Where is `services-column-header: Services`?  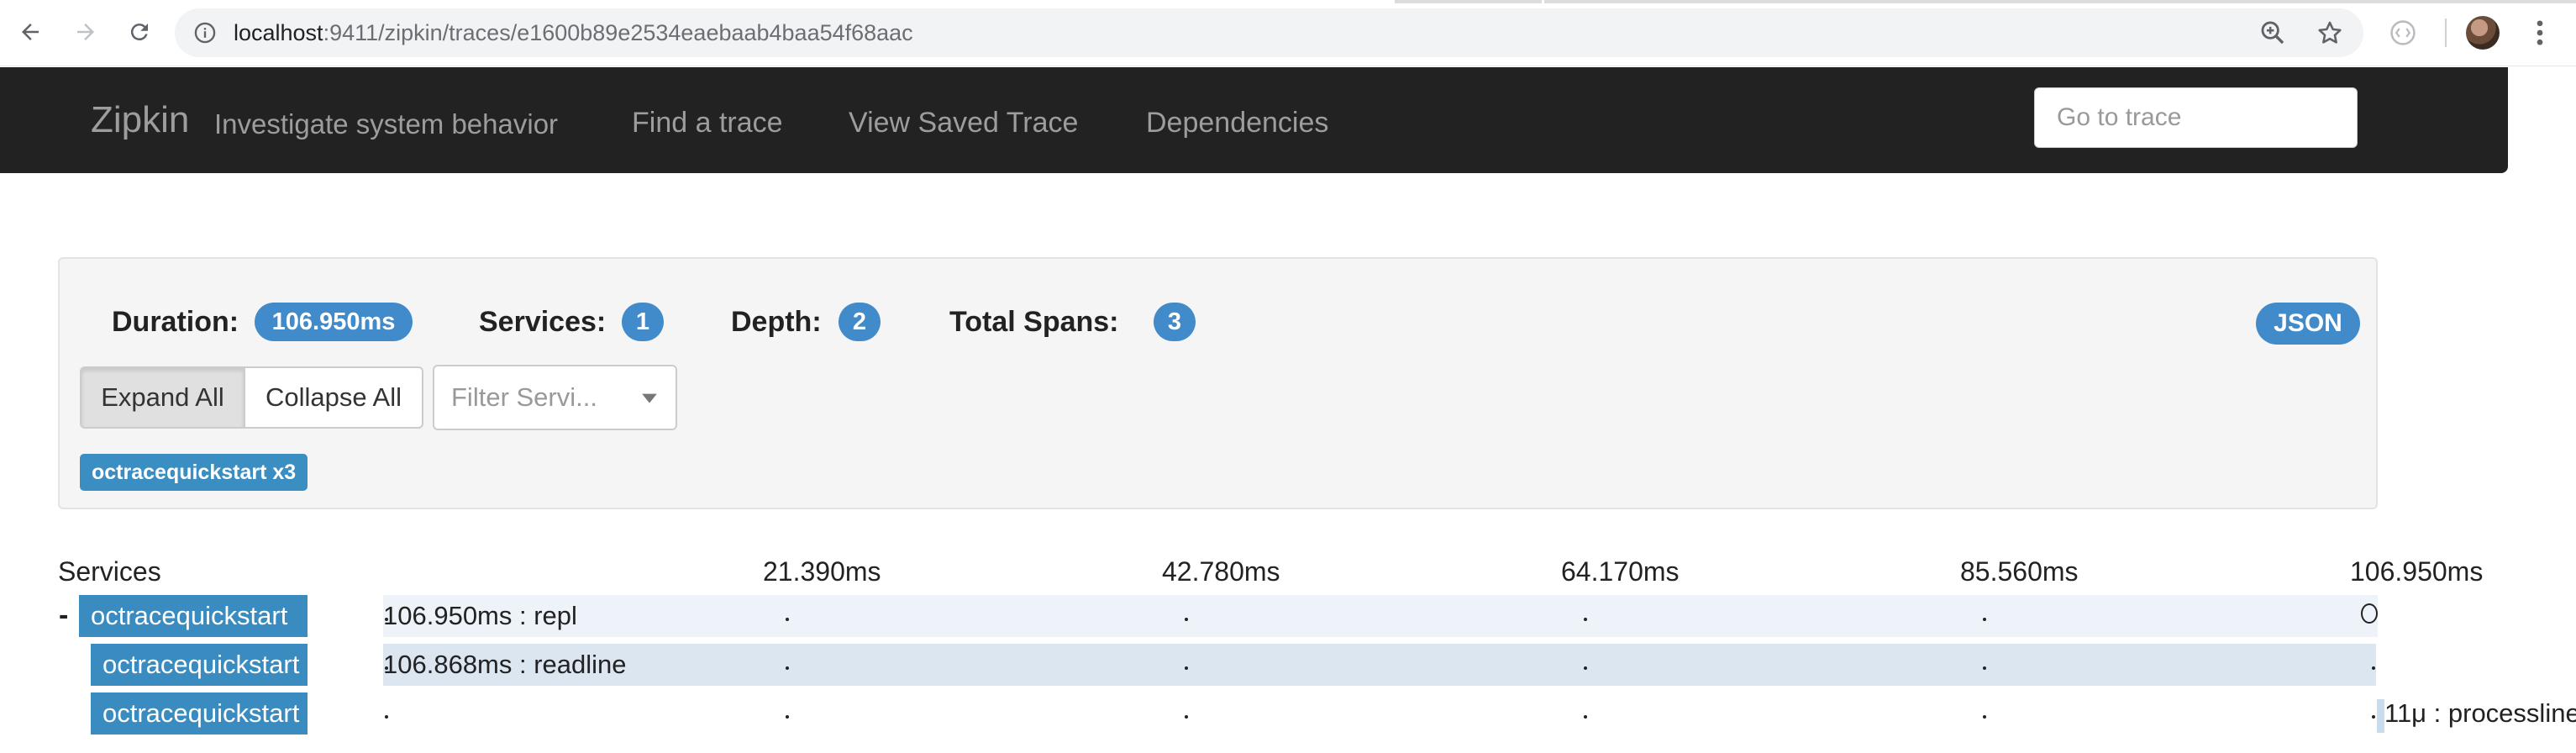 services-column-header: Services is located at coordinates (109, 571).